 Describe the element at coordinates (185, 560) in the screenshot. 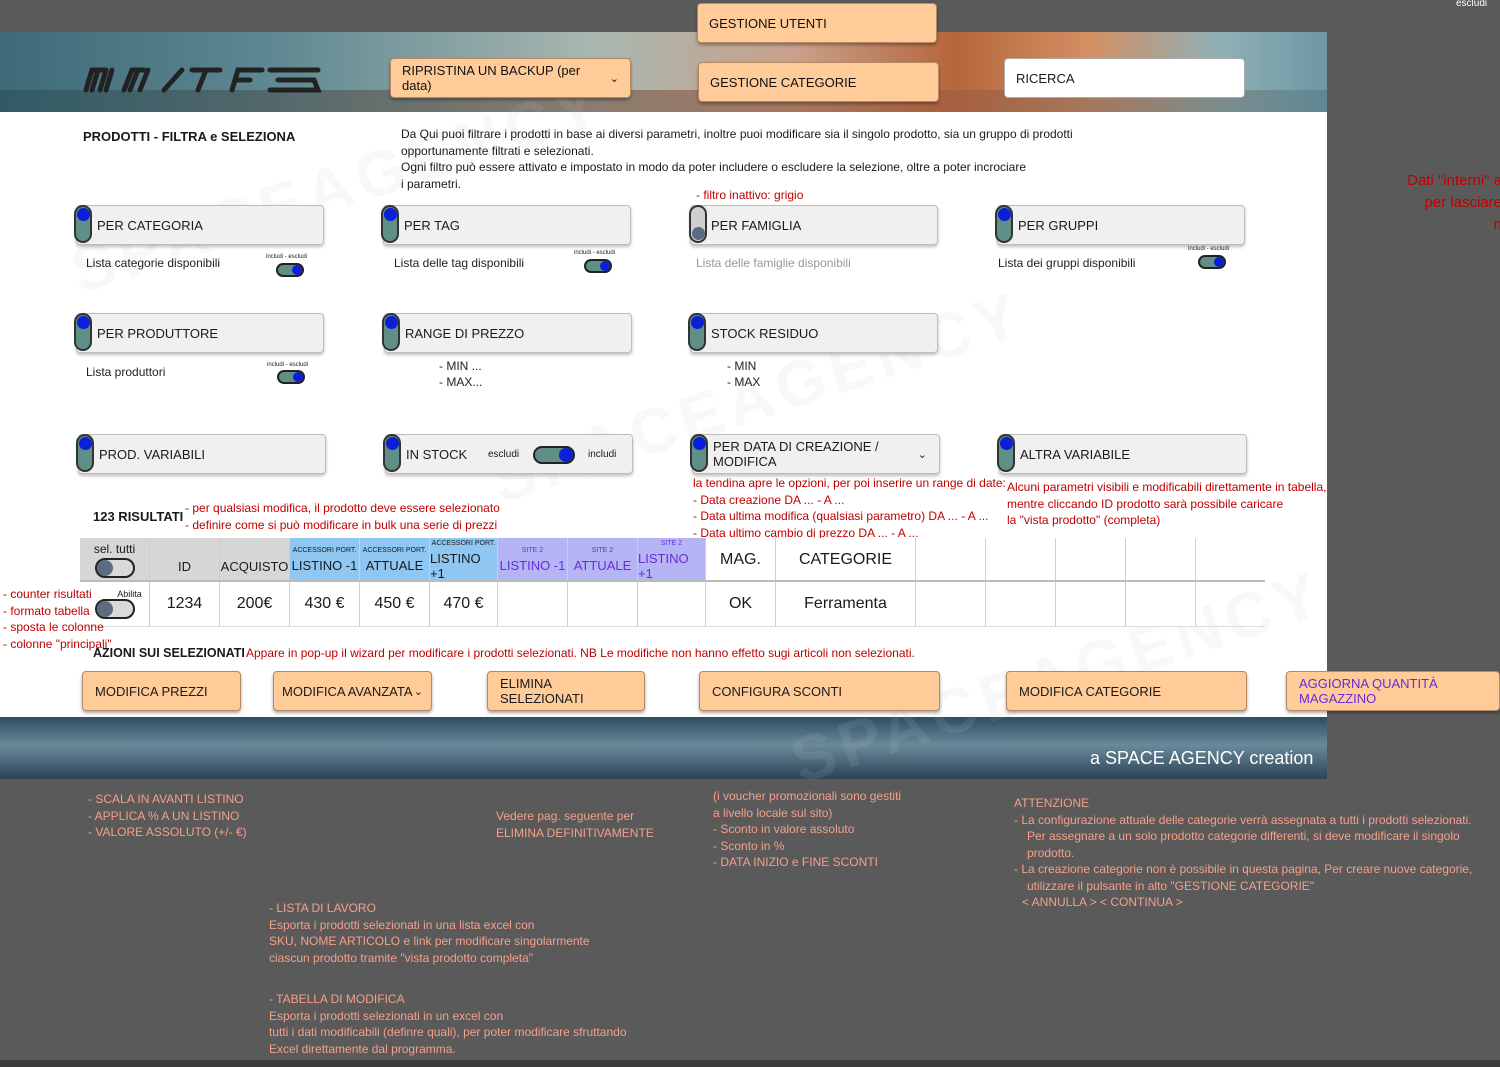

I see `column-id: ID` at that location.